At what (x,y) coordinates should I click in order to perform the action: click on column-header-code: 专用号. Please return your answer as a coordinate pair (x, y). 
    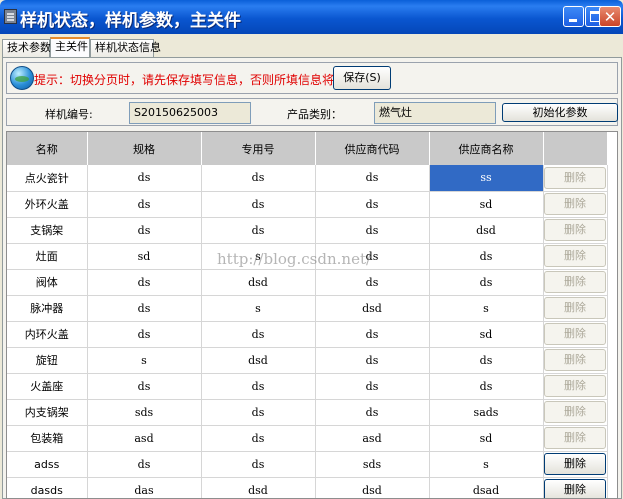
    Looking at the image, I should click on (258, 148).